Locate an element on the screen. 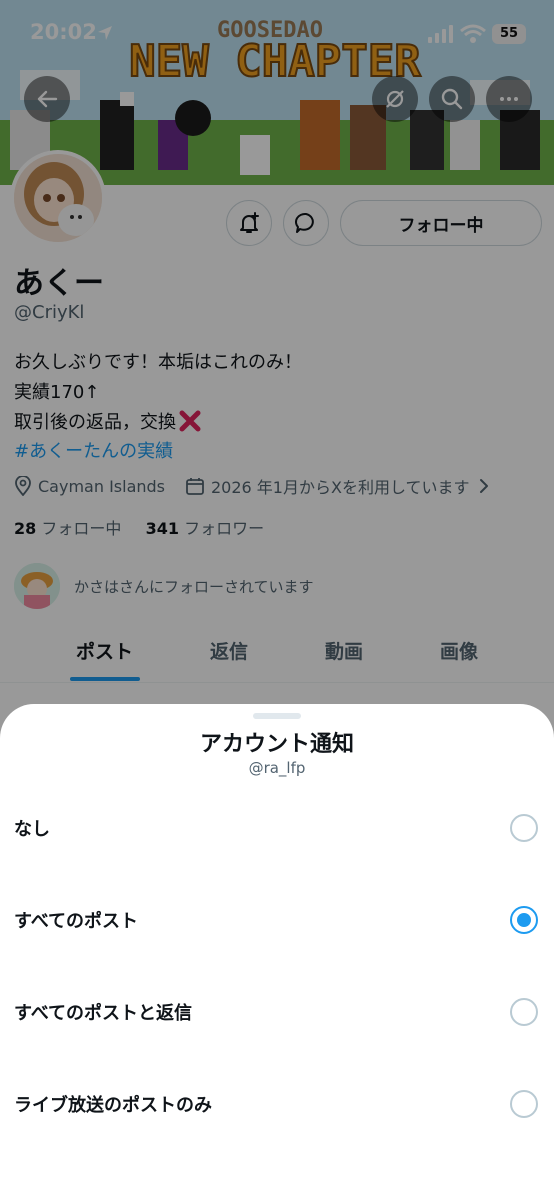 Image resolution: width=554 pixels, height=1199 pixels. option-label: すべてのポストと返信 is located at coordinates (103, 1013).